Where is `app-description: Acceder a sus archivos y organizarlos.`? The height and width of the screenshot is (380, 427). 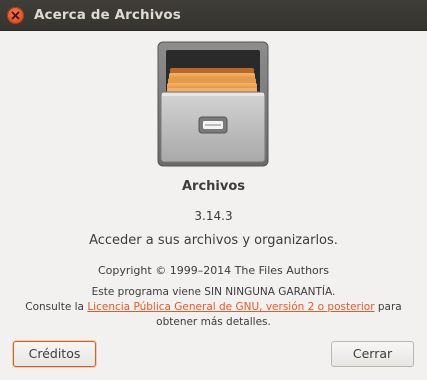 app-description: Acceder a sus archivos y organizarlos. is located at coordinates (213, 240).